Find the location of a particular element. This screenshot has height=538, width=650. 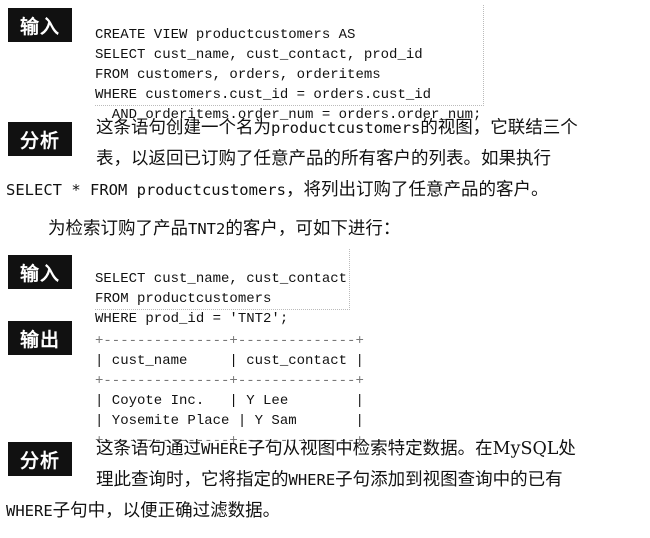

analysis-text: 表，以返回已订购了任意产品的所有客户的列表。如果执行 is located at coordinates (323, 159).